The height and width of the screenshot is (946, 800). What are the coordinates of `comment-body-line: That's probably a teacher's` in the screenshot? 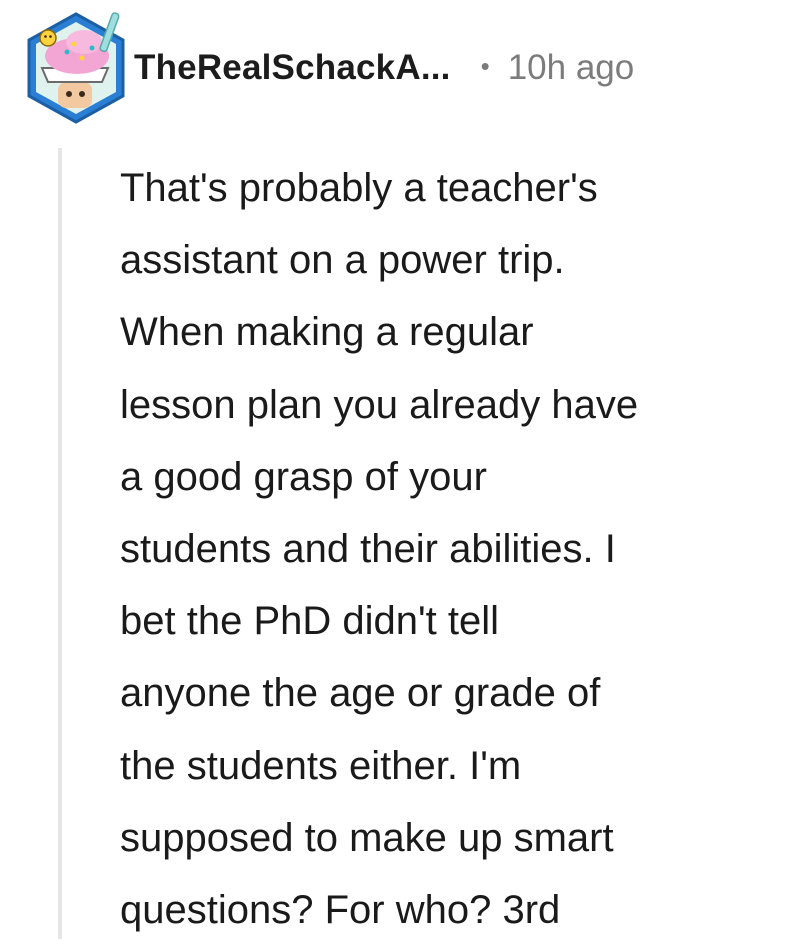 It's located at (359, 188).